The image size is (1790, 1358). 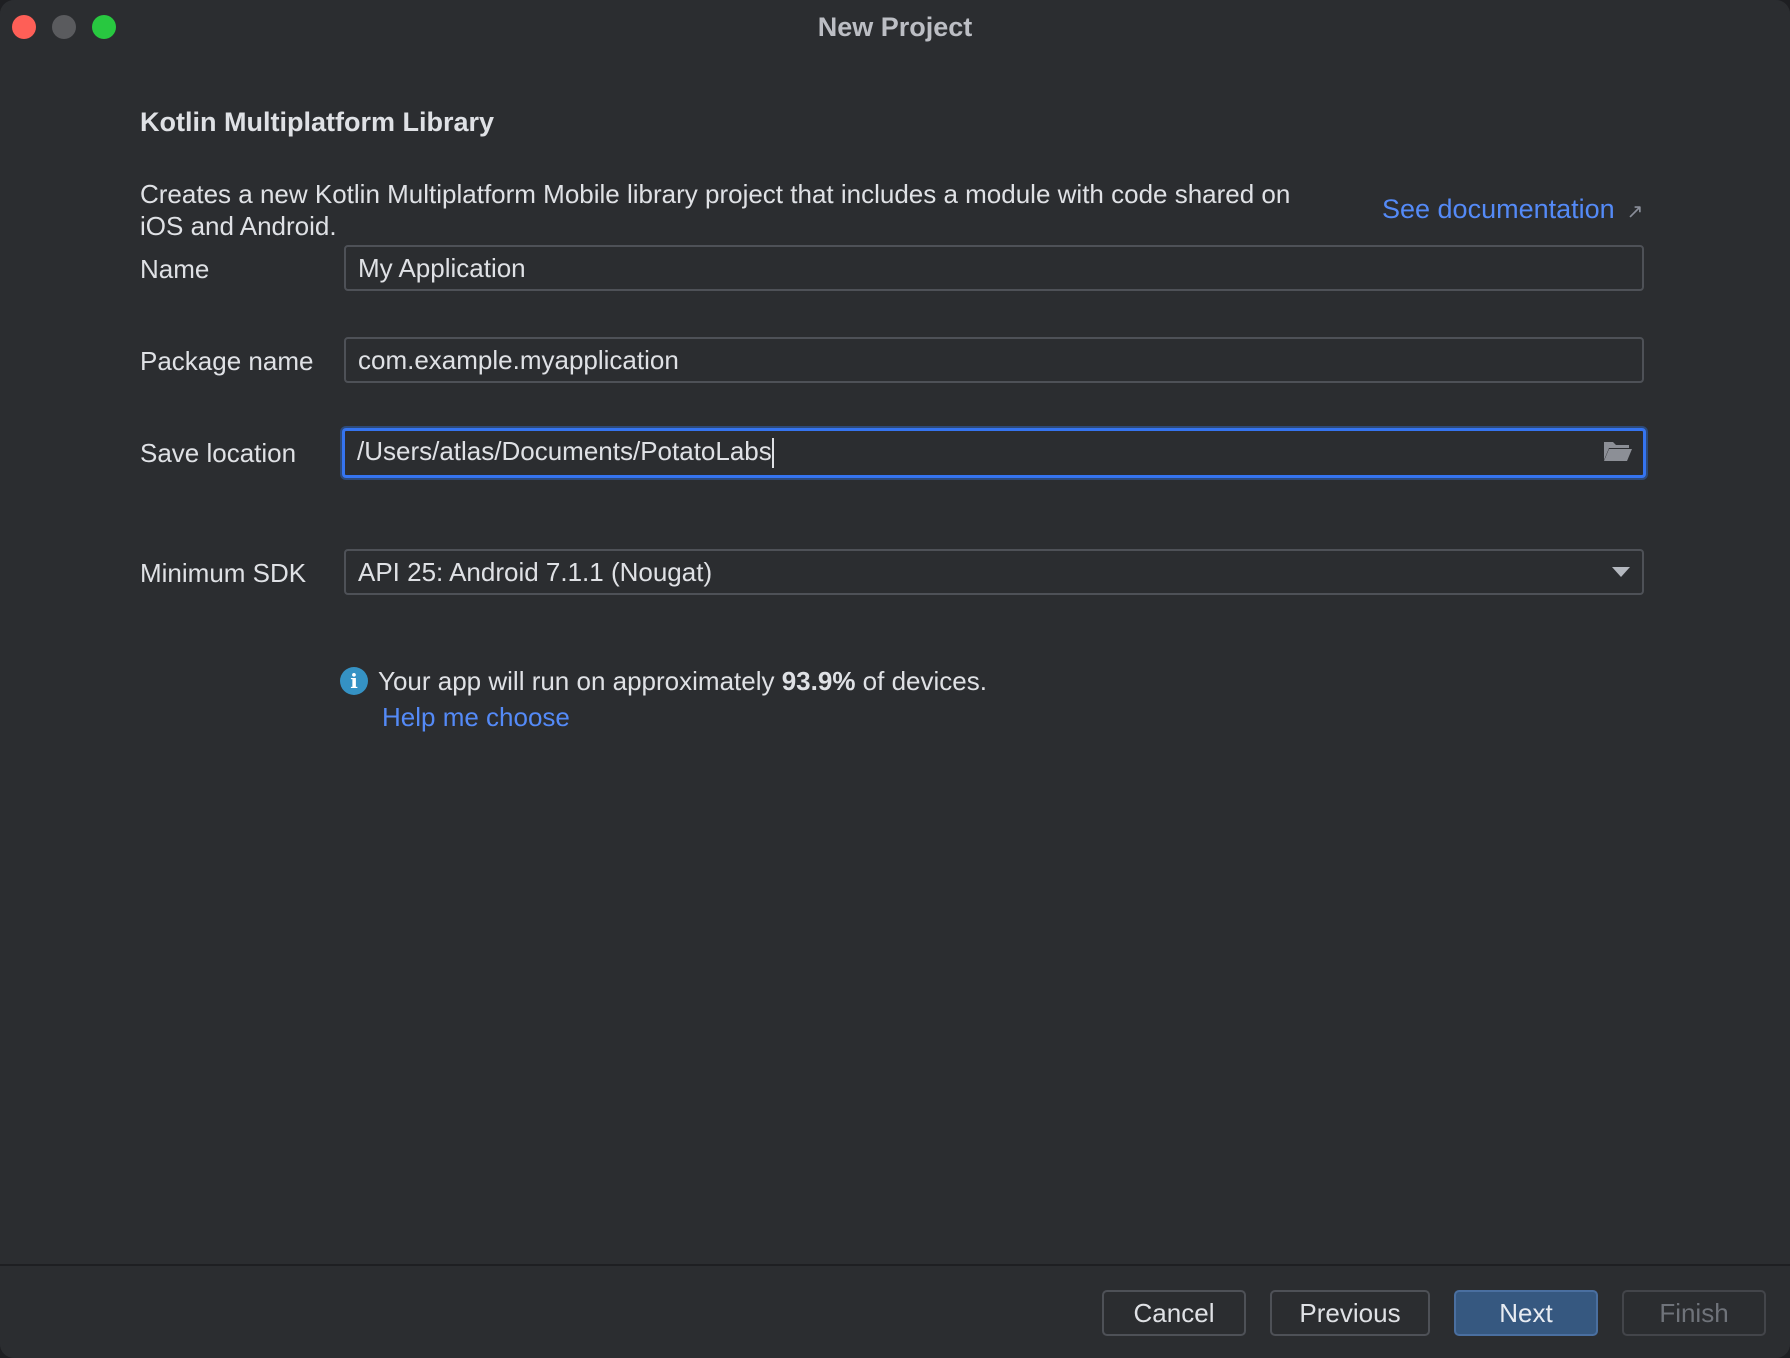 I want to click on help-me-choose-link: Help me choose, so click(x=476, y=717).